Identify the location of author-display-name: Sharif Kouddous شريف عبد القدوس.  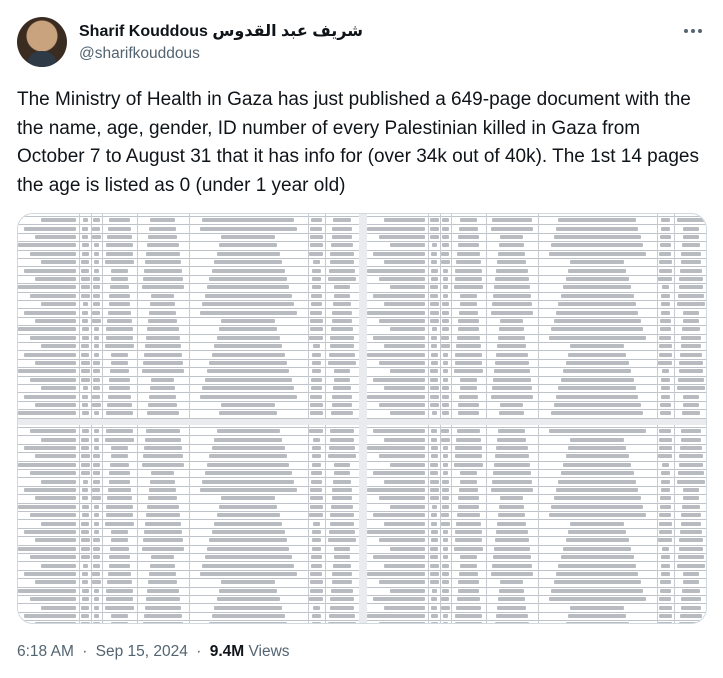
(221, 31).